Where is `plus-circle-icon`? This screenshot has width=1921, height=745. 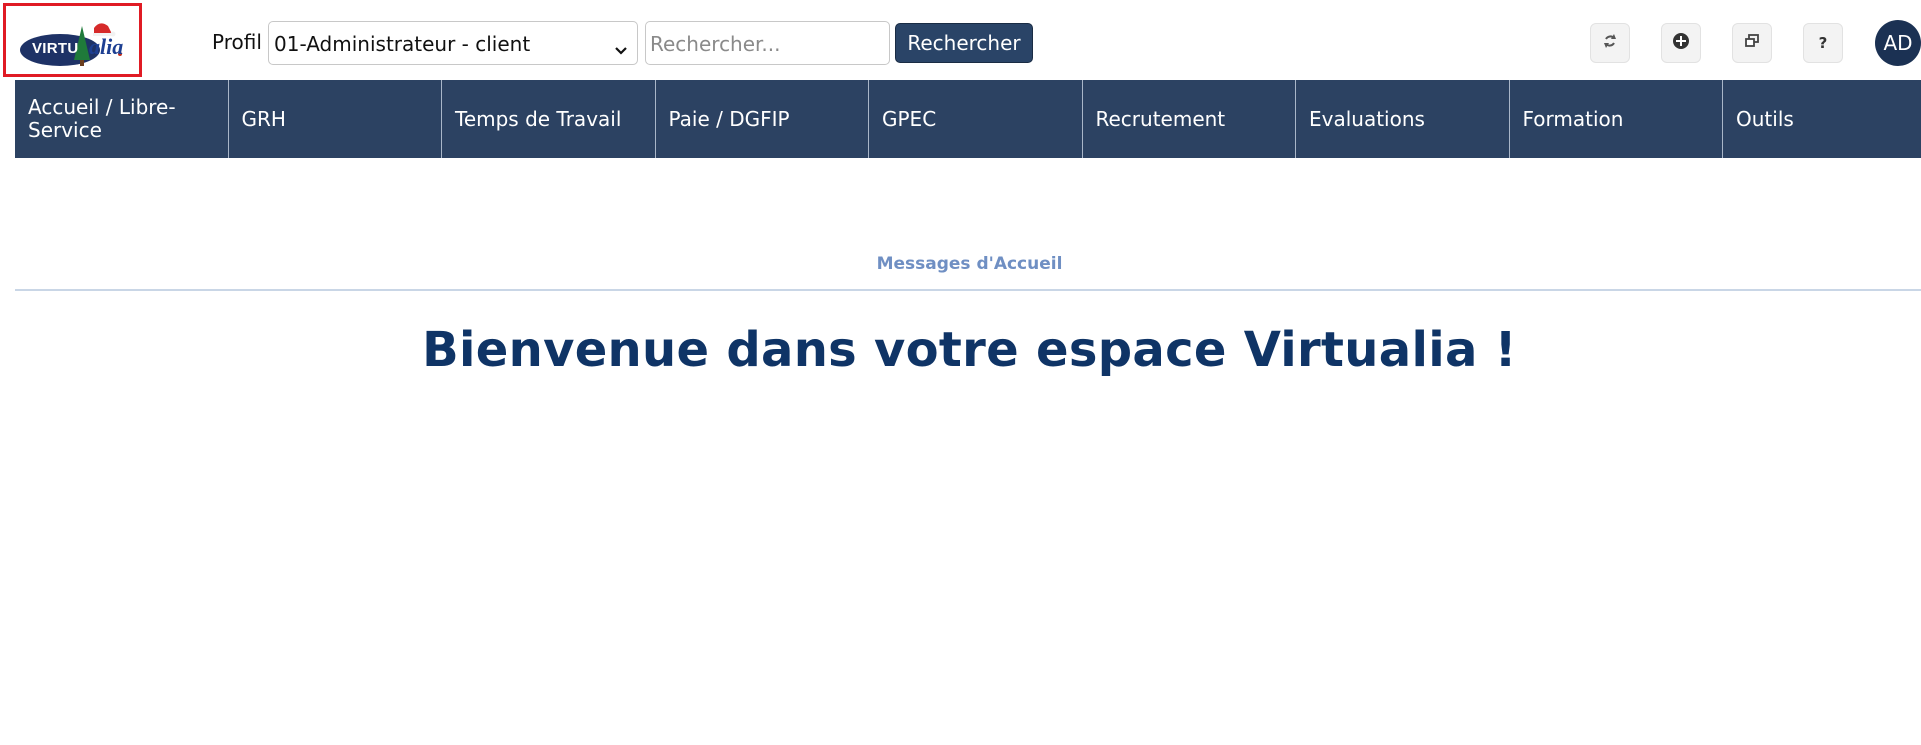
plus-circle-icon is located at coordinates (1681, 43).